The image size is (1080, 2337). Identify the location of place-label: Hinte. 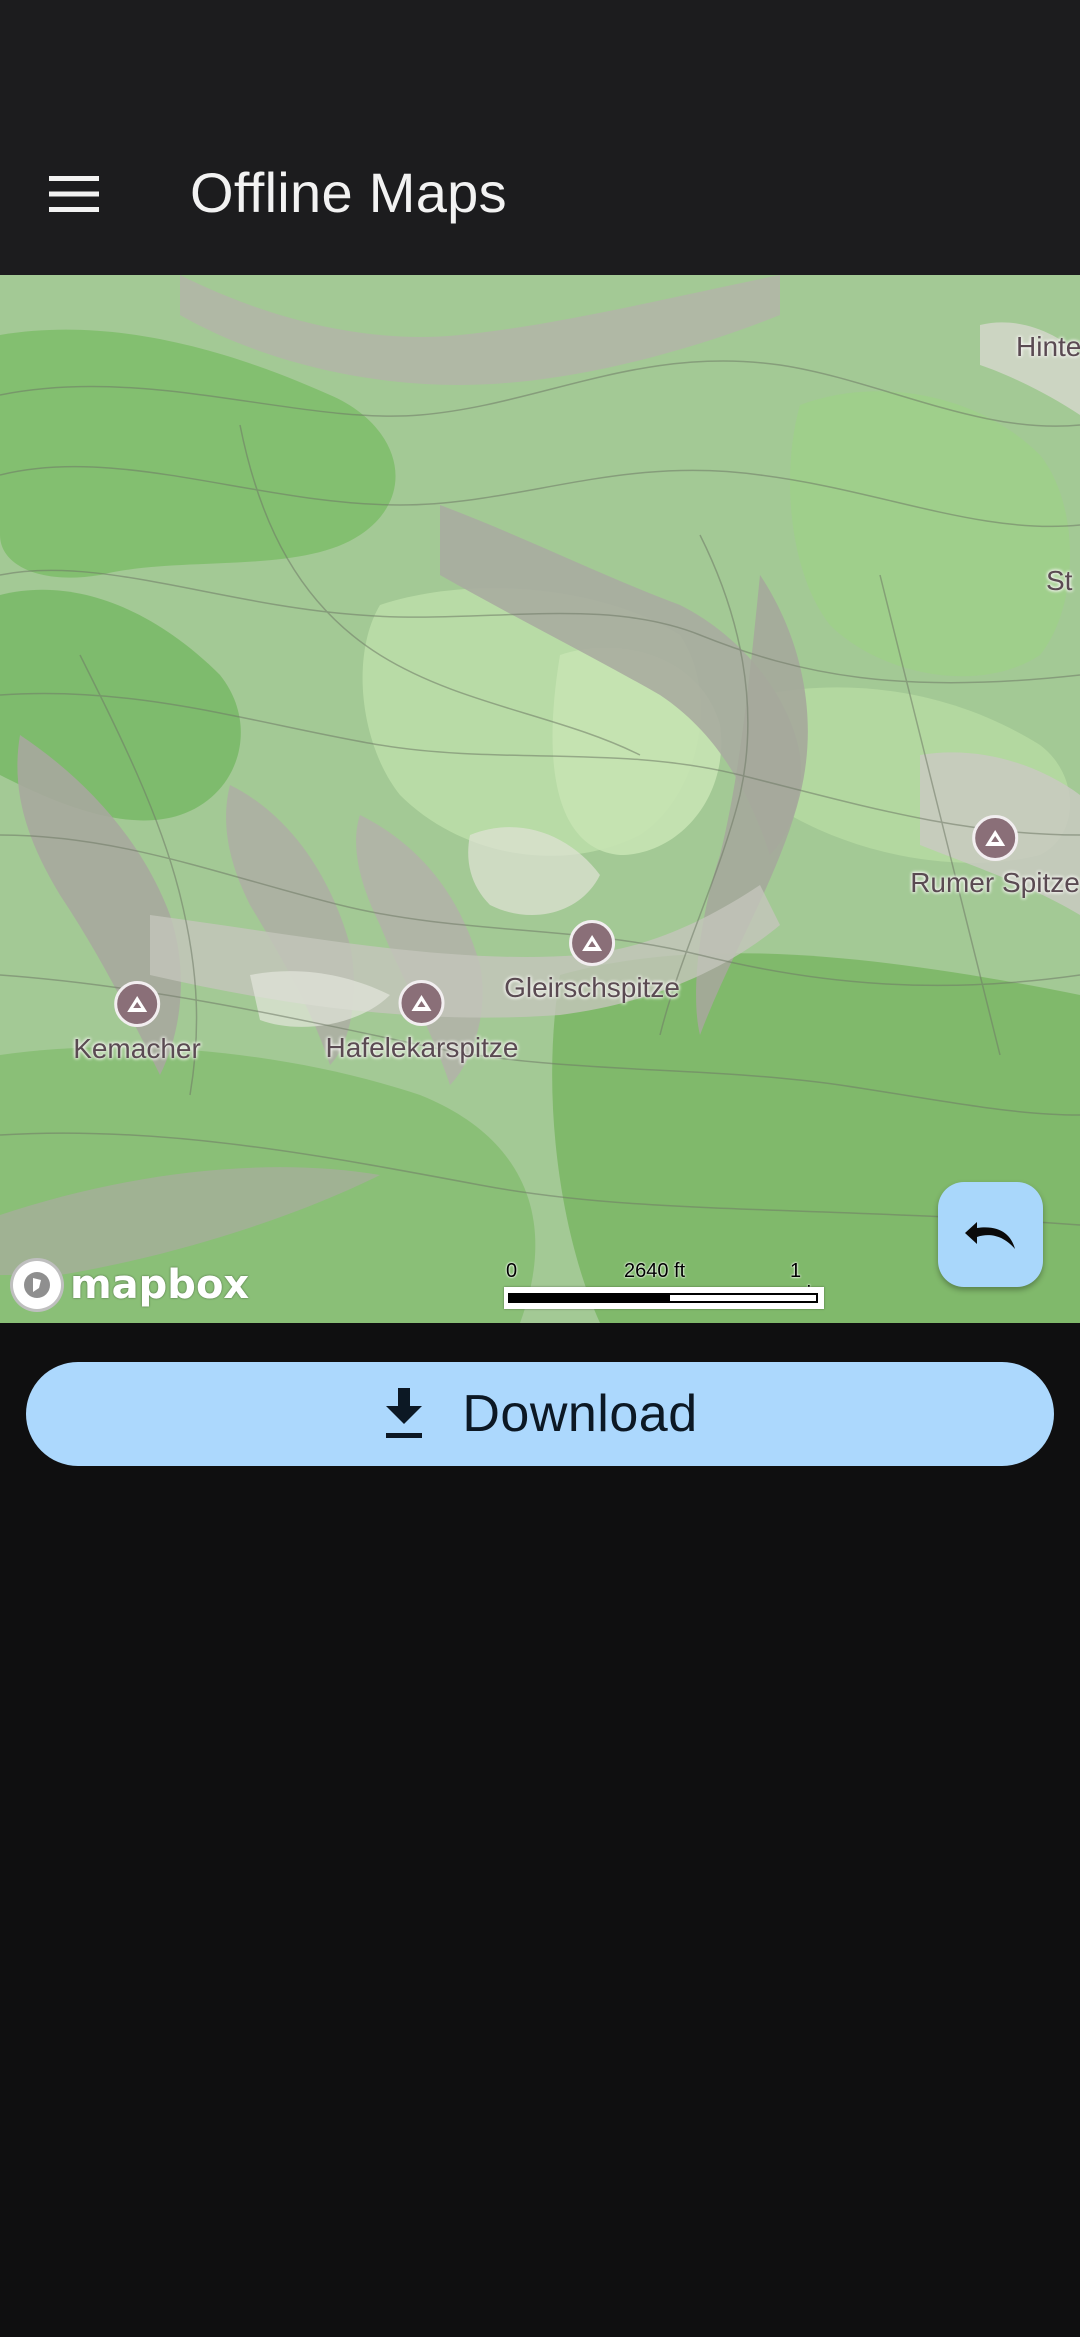
(1048, 346).